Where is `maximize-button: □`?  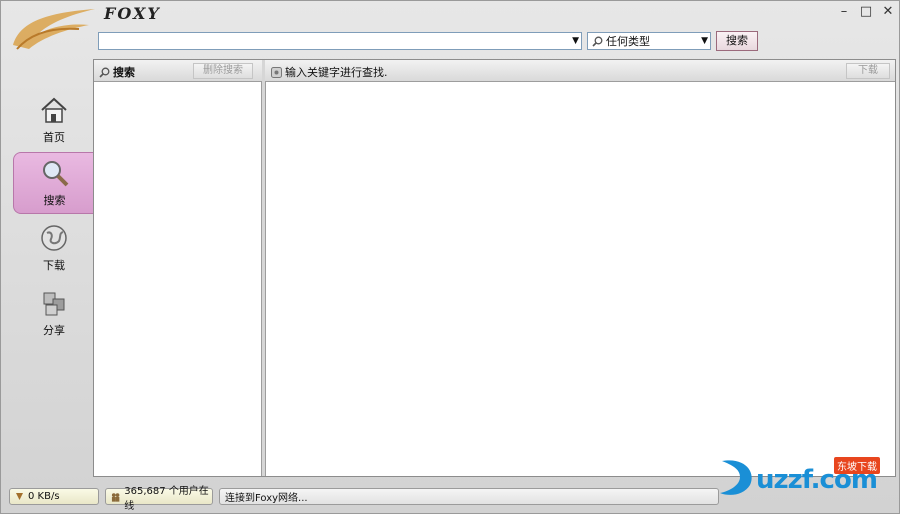 maximize-button: □ is located at coordinates (866, 12).